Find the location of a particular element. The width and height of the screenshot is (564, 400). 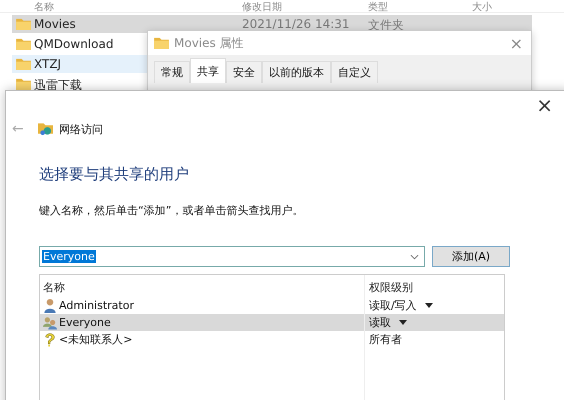

permission-level: 读取 is located at coordinates (380, 322).